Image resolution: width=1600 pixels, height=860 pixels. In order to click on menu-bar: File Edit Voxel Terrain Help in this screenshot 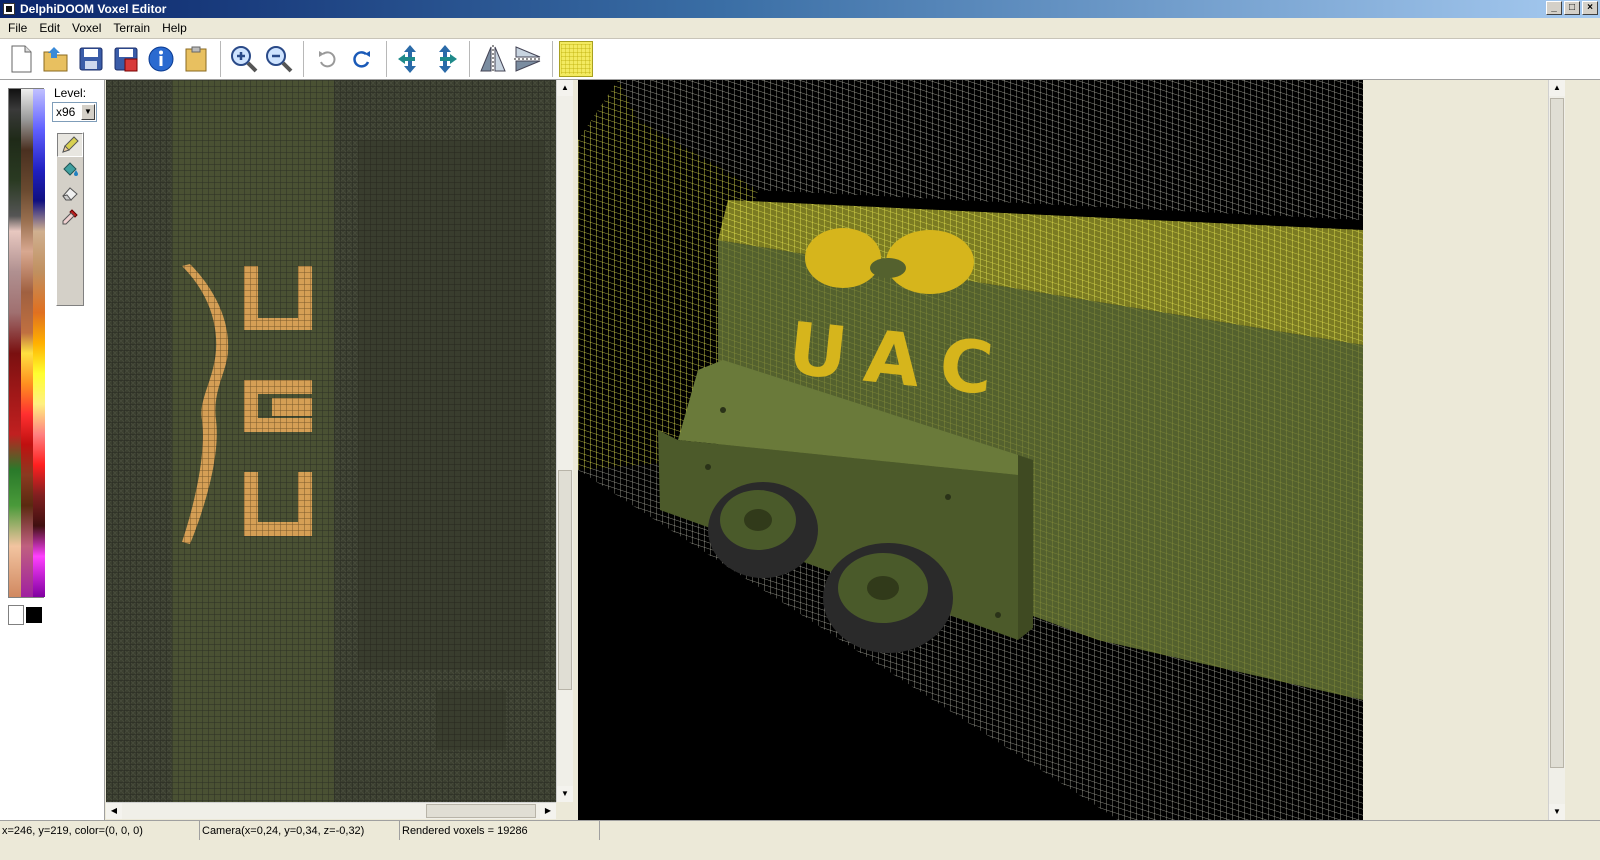, I will do `click(800, 28)`.